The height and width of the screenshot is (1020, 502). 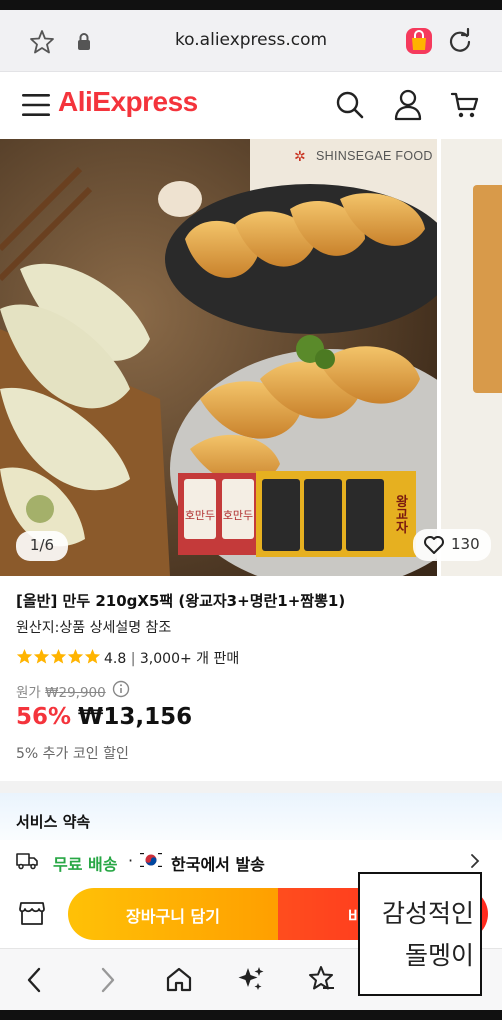 What do you see at coordinates (218, 864) in the screenshot?
I see `ships-from-korea: 한국에서 발송` at bounding box center [218, 864].